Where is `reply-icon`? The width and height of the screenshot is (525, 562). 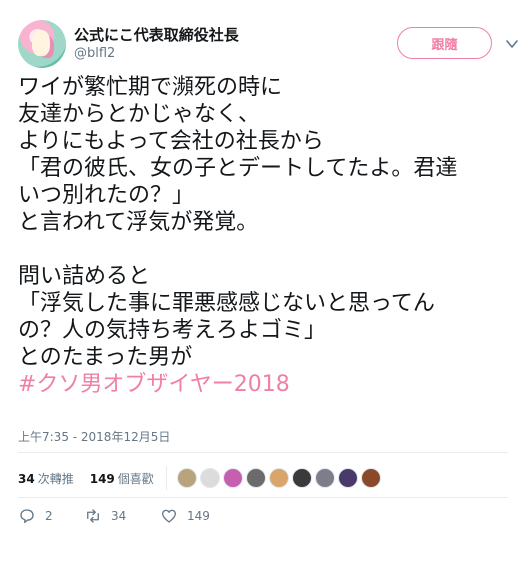
reply-icon is located at coordinates (27, 516).